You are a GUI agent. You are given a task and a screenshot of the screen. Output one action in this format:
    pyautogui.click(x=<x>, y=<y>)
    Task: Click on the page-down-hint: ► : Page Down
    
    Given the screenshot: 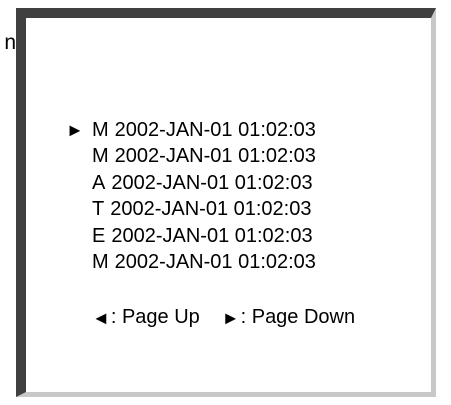 What is the action you would take?
    pyautogui.click(x=288, y=317)
    